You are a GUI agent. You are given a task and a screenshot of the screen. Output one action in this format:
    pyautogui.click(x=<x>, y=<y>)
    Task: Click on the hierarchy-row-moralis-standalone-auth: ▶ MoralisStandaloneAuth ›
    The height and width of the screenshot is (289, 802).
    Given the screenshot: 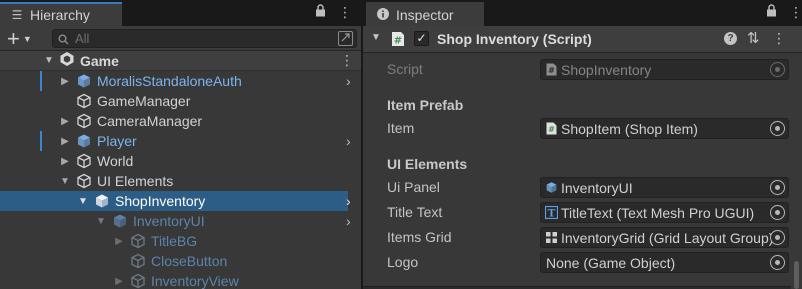 What is the action you would take?
    pyautogui.click(x=175, y=81)
    